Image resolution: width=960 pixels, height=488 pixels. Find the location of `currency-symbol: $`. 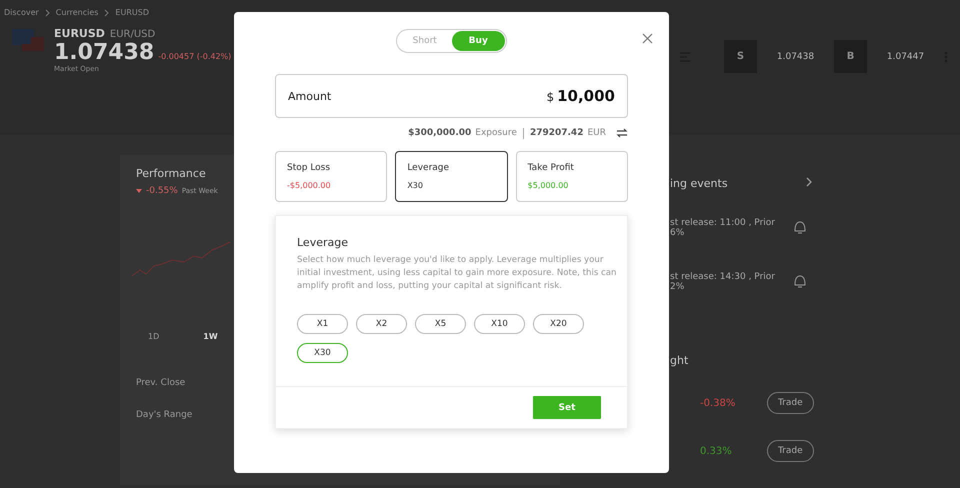

currency-symbol: $ is located at coordinates (550, 97).